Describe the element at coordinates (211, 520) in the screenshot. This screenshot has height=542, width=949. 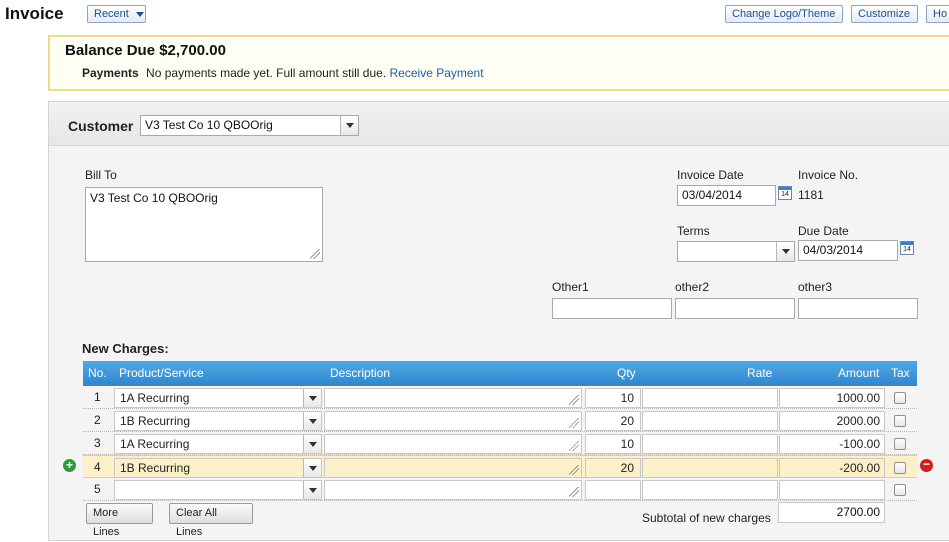
I see `clear-all-lines-button: Clear All Lines` at that location.